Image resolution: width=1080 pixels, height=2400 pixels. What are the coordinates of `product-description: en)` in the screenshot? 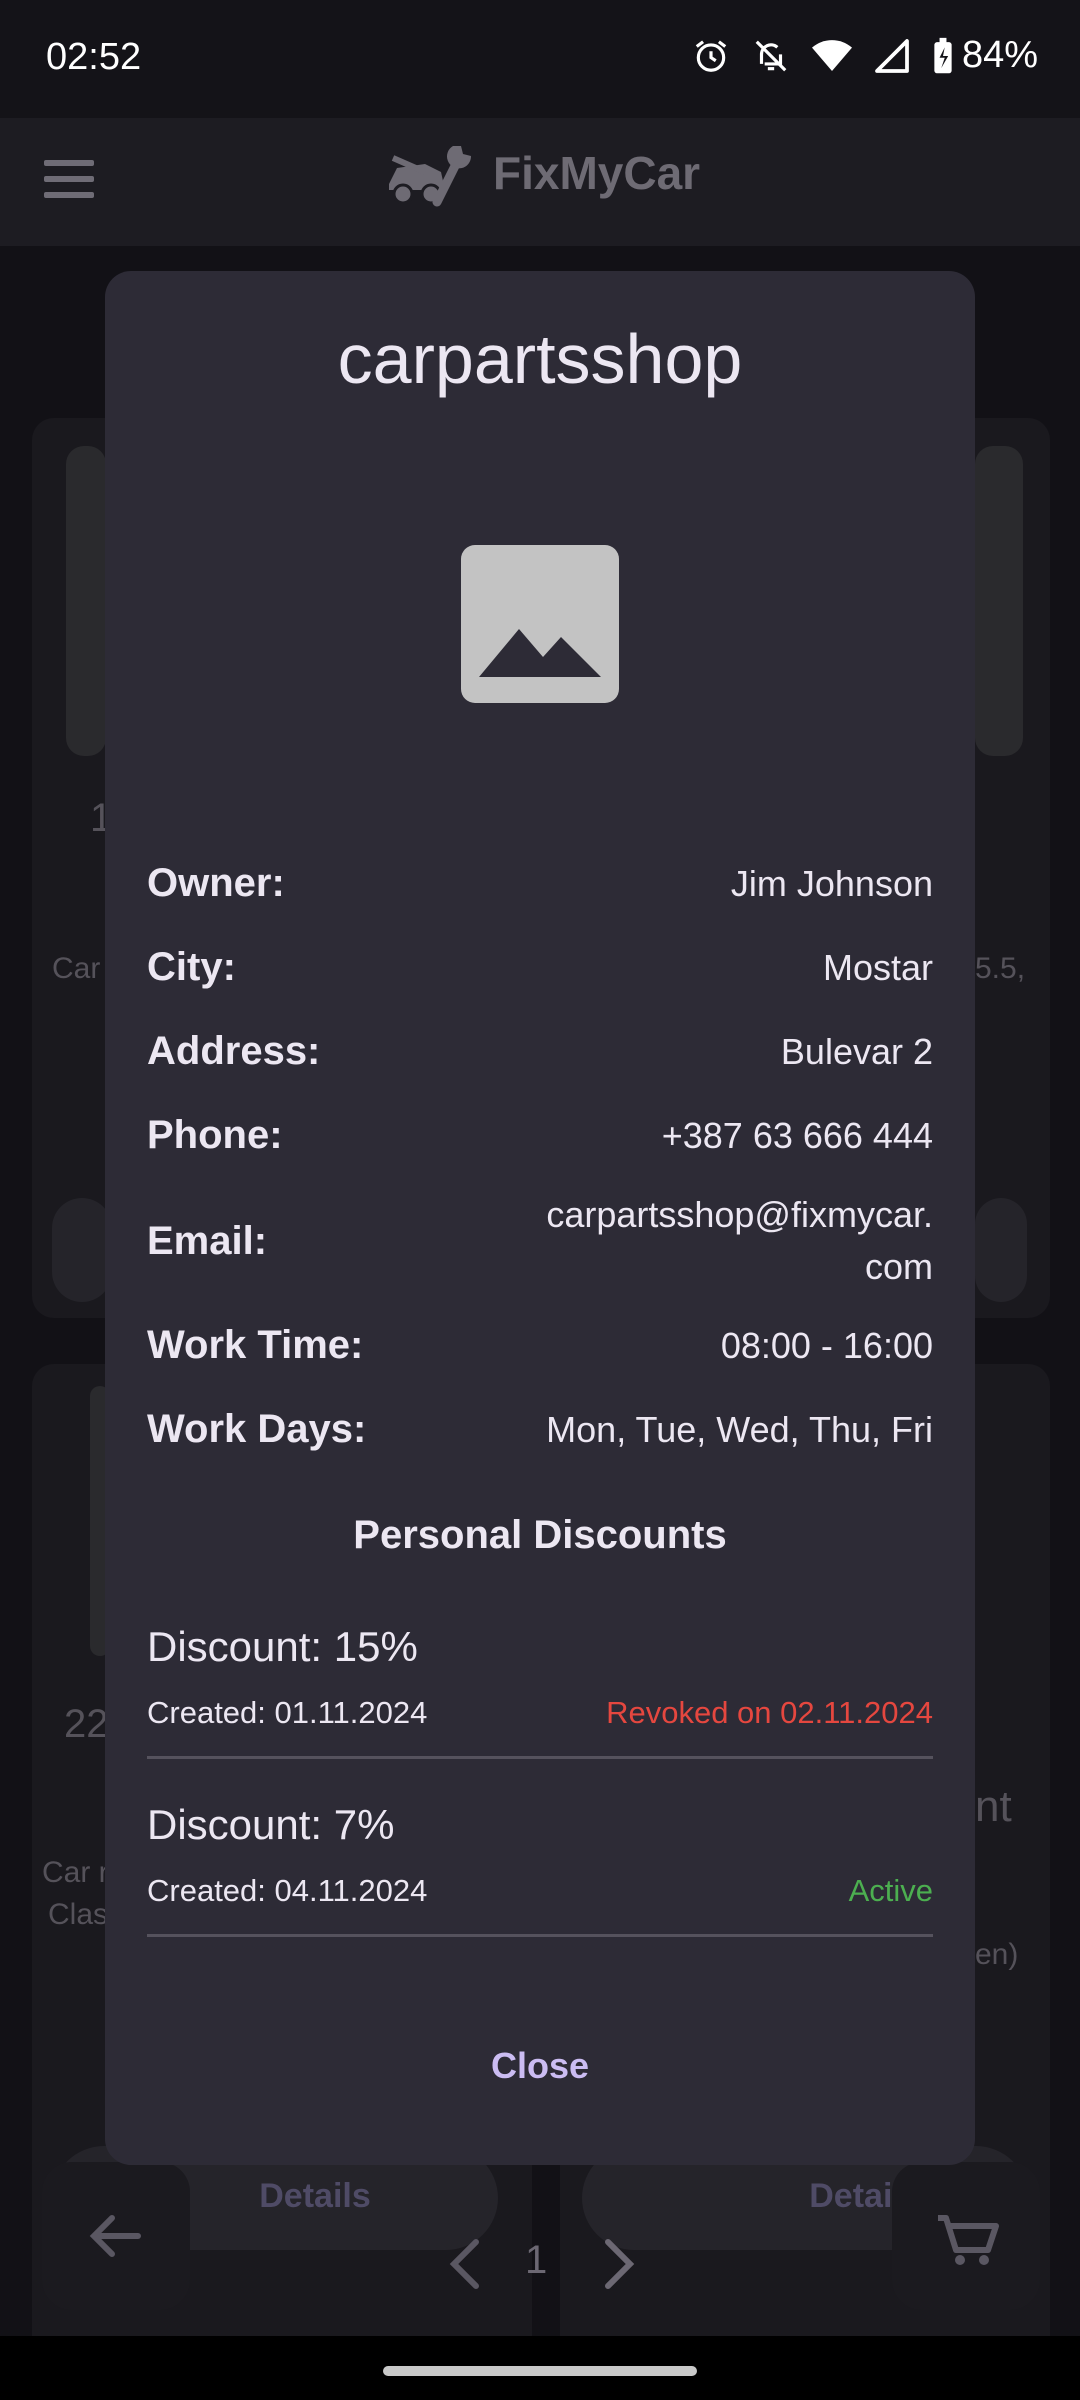 It's located at (997, 1954).